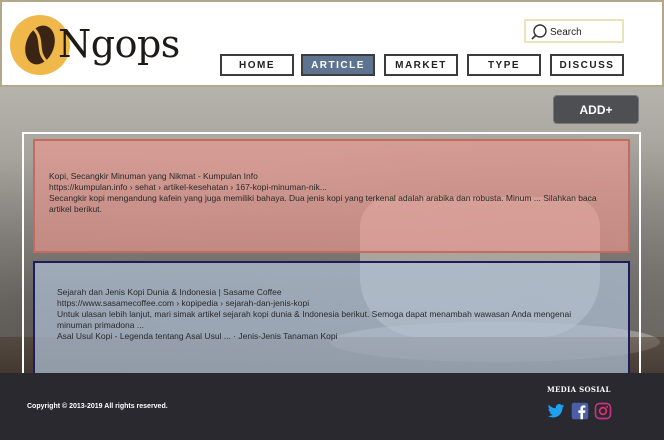 The width and height of the screenshot is (664, 440). I want to click on nav-home-button: HOME, so click(257, 65).